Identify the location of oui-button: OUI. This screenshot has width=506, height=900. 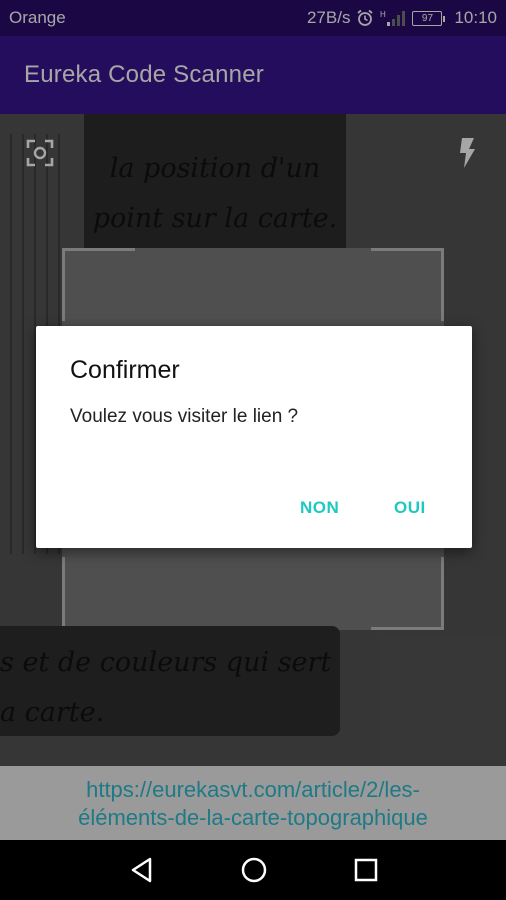
(410, 508).